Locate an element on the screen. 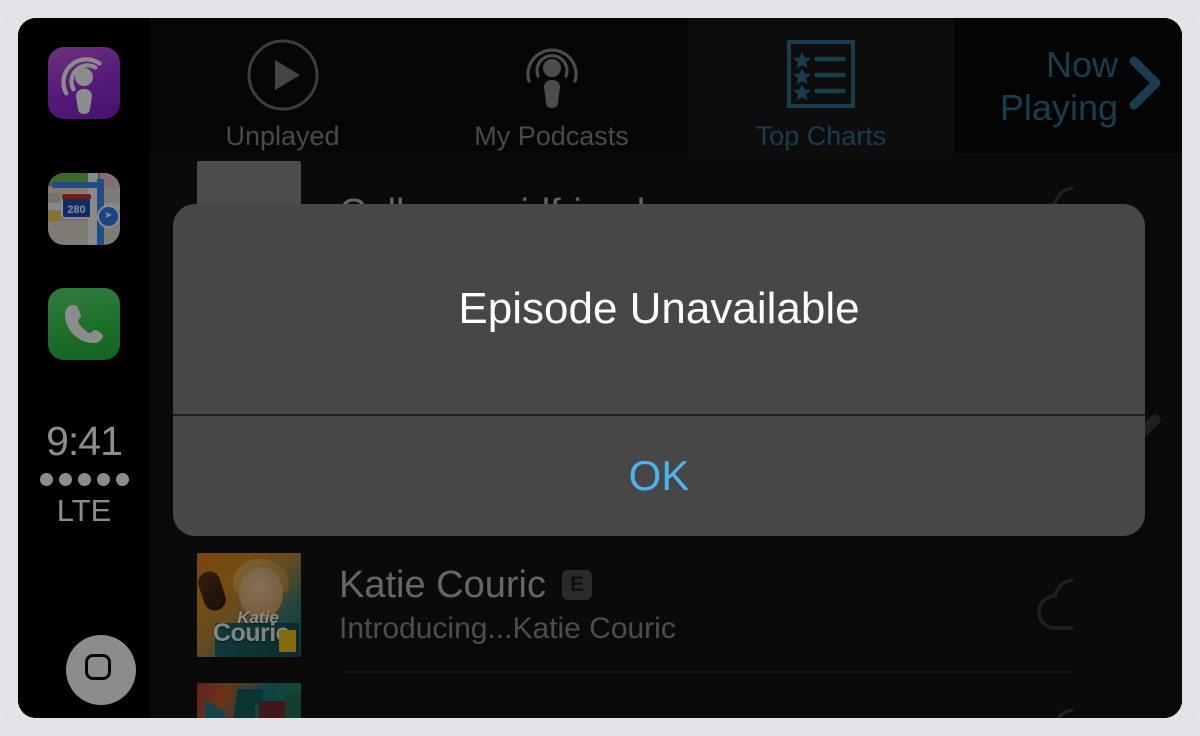 Image resolution: width=1200 pixels, height=736 pixels. ok-button: OK is located at coordinates (659, 476).